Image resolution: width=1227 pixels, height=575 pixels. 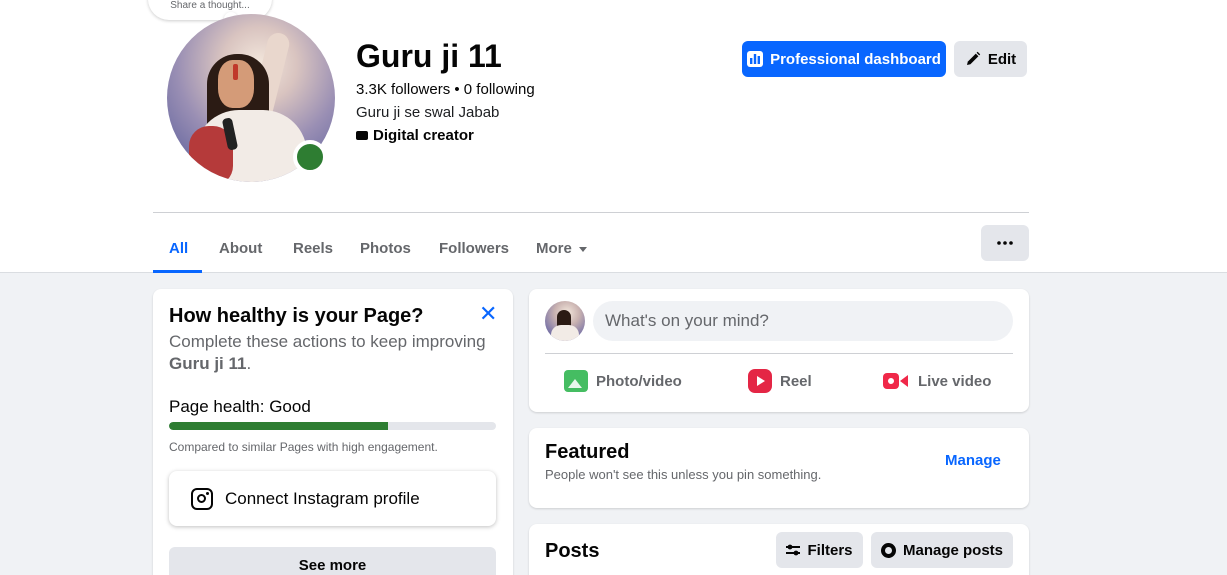 What do you see at coordinates (310, 157) in the screenshot?
I see `online-status-indicator` at bounding box center [310, 157].